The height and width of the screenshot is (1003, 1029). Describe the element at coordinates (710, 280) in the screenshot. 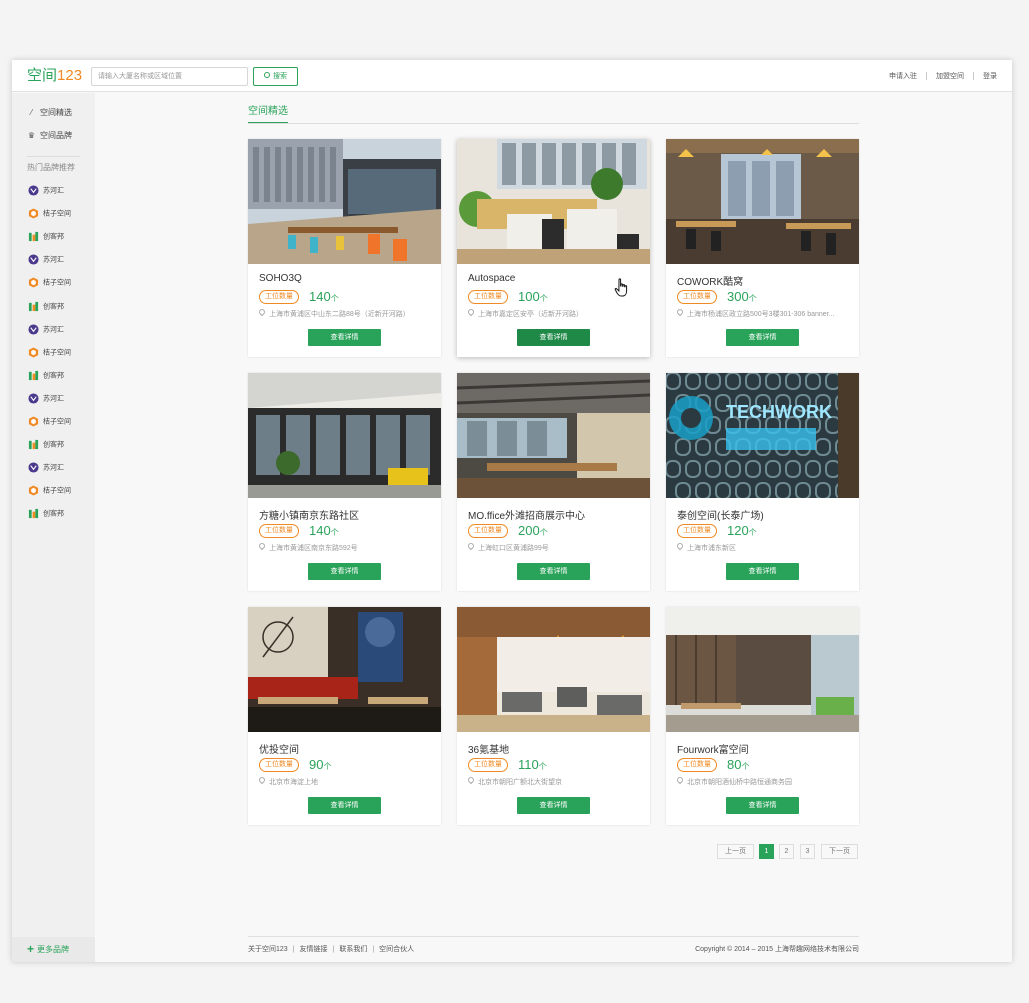

I see `space-name: COWORK酷窝` at that location.